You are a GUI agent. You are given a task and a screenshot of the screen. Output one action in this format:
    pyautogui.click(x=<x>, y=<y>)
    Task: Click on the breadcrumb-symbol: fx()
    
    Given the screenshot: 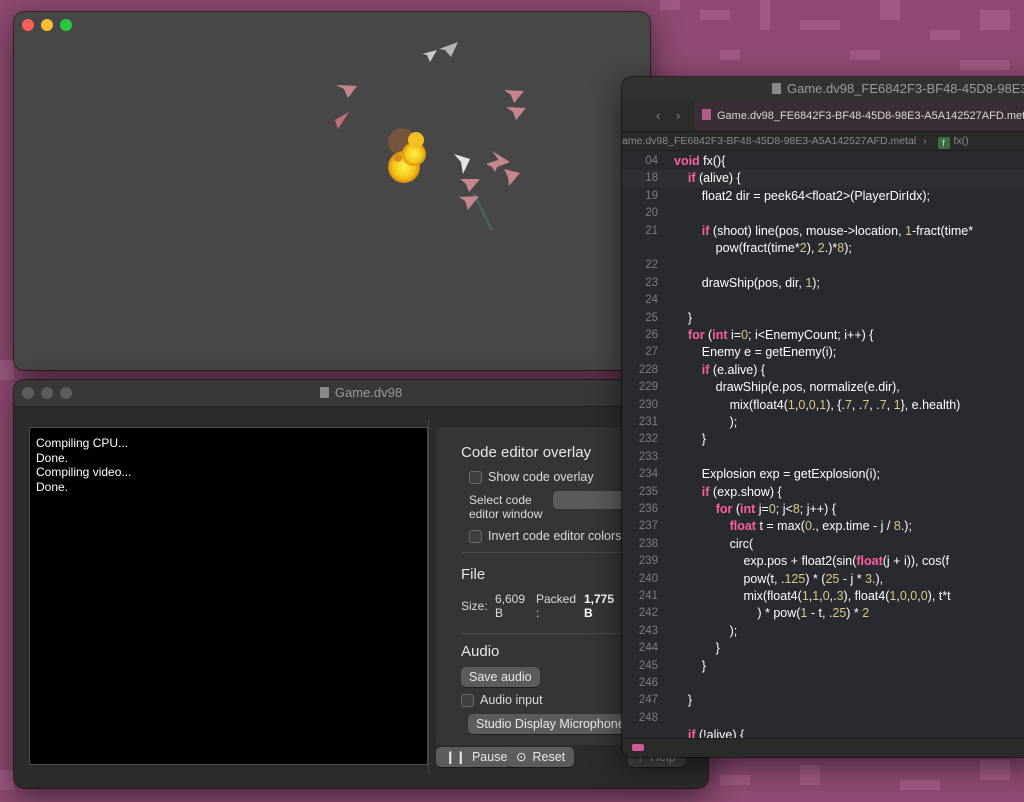 What is the action you would take?
    pyautogui.click(x=961, y=141)
    